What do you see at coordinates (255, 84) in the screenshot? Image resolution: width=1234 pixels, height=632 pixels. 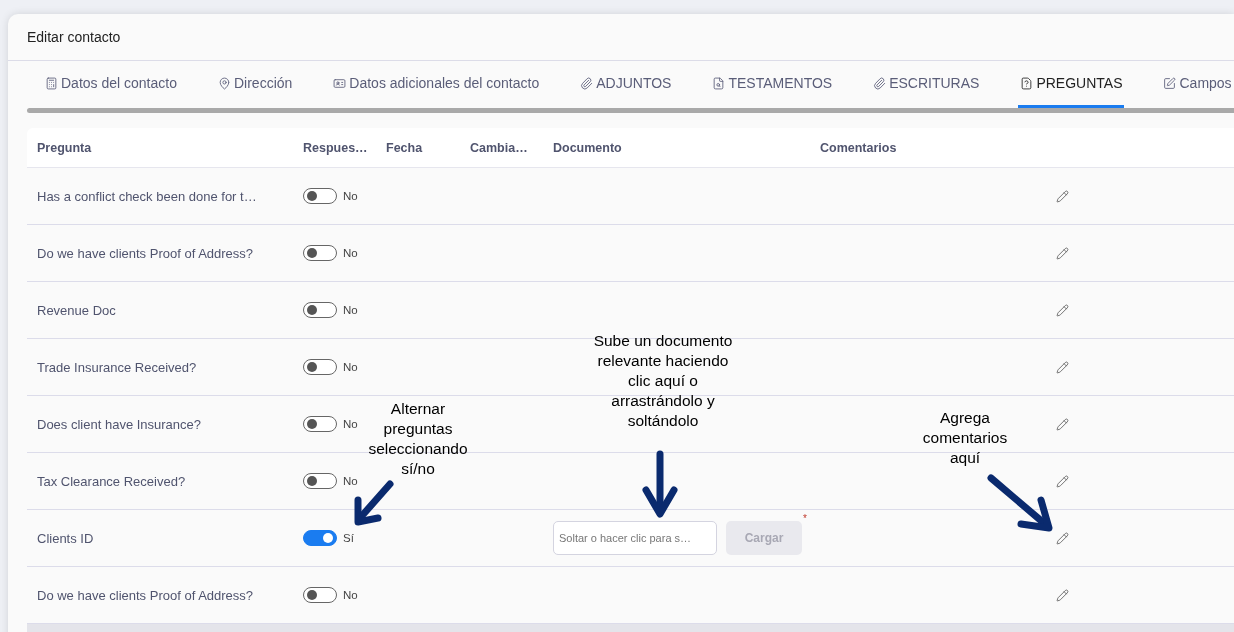 I see `tab: Dirección` at bounding box center [255, 84].